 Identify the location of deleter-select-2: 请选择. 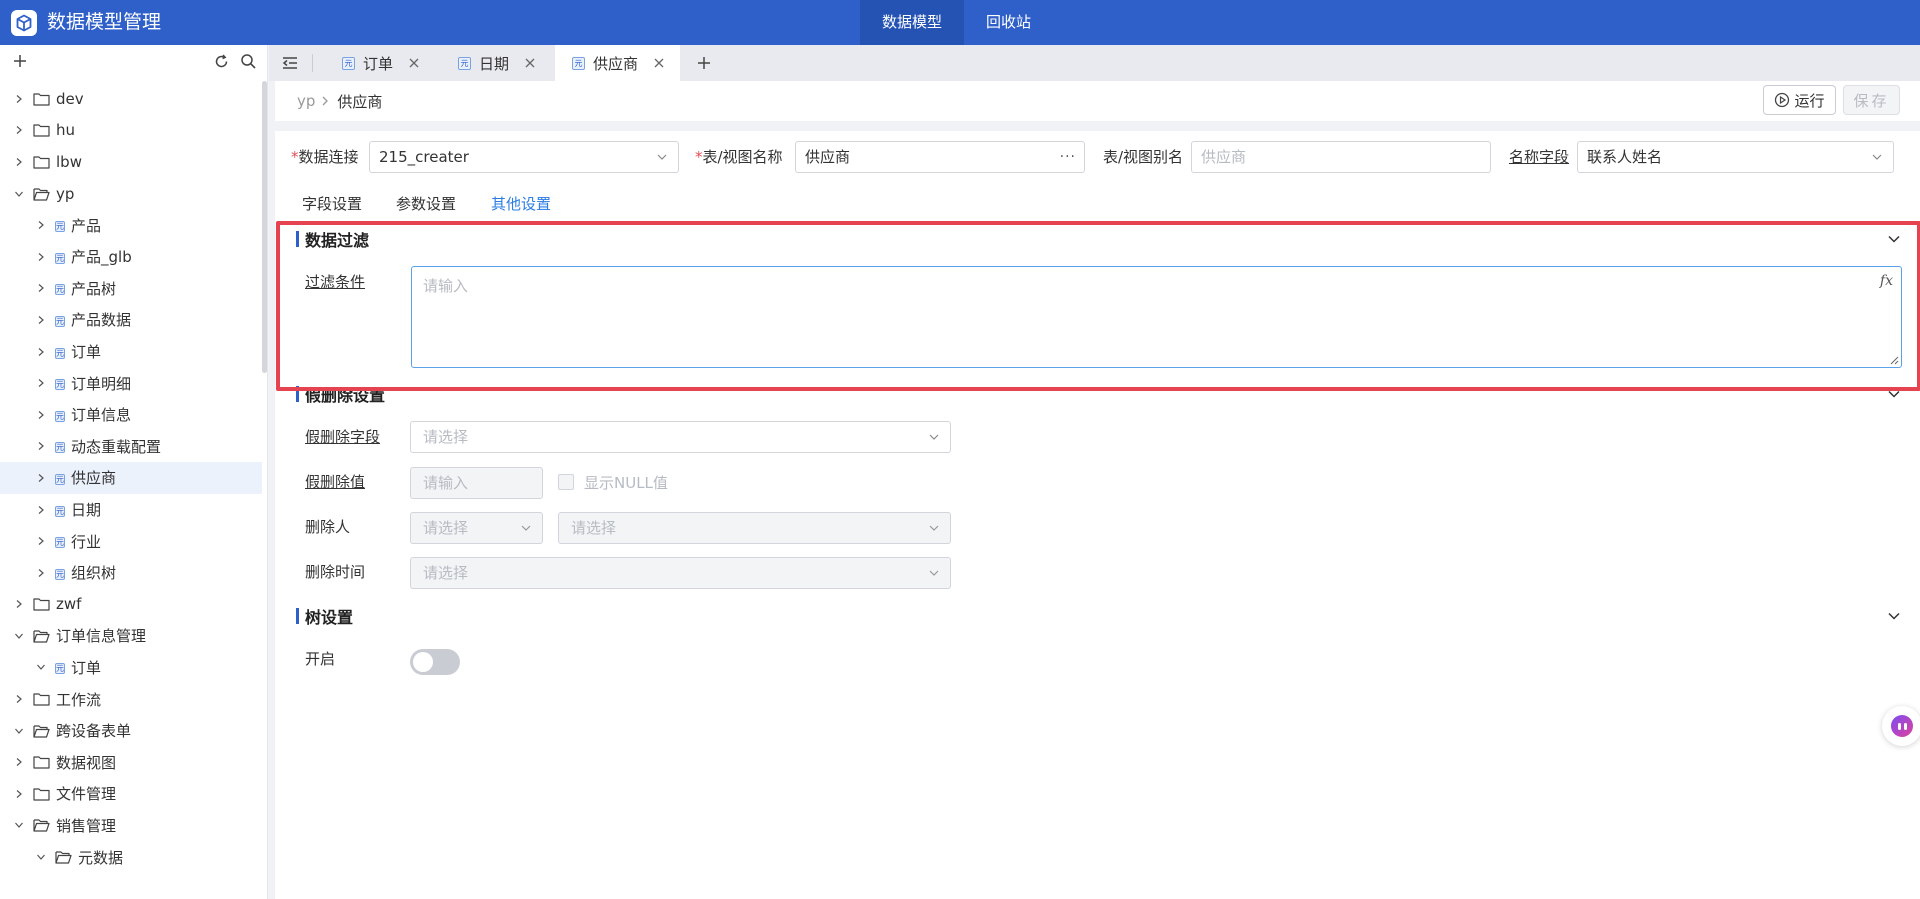
(754, 528).